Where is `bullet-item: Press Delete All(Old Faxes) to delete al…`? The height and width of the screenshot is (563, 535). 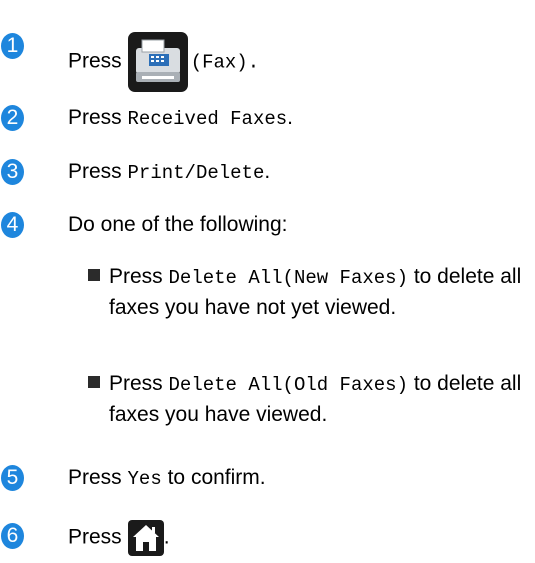
bullet-item: Press Delete All(Old Faxes) to delete al… is located at coordinates (308, 404).